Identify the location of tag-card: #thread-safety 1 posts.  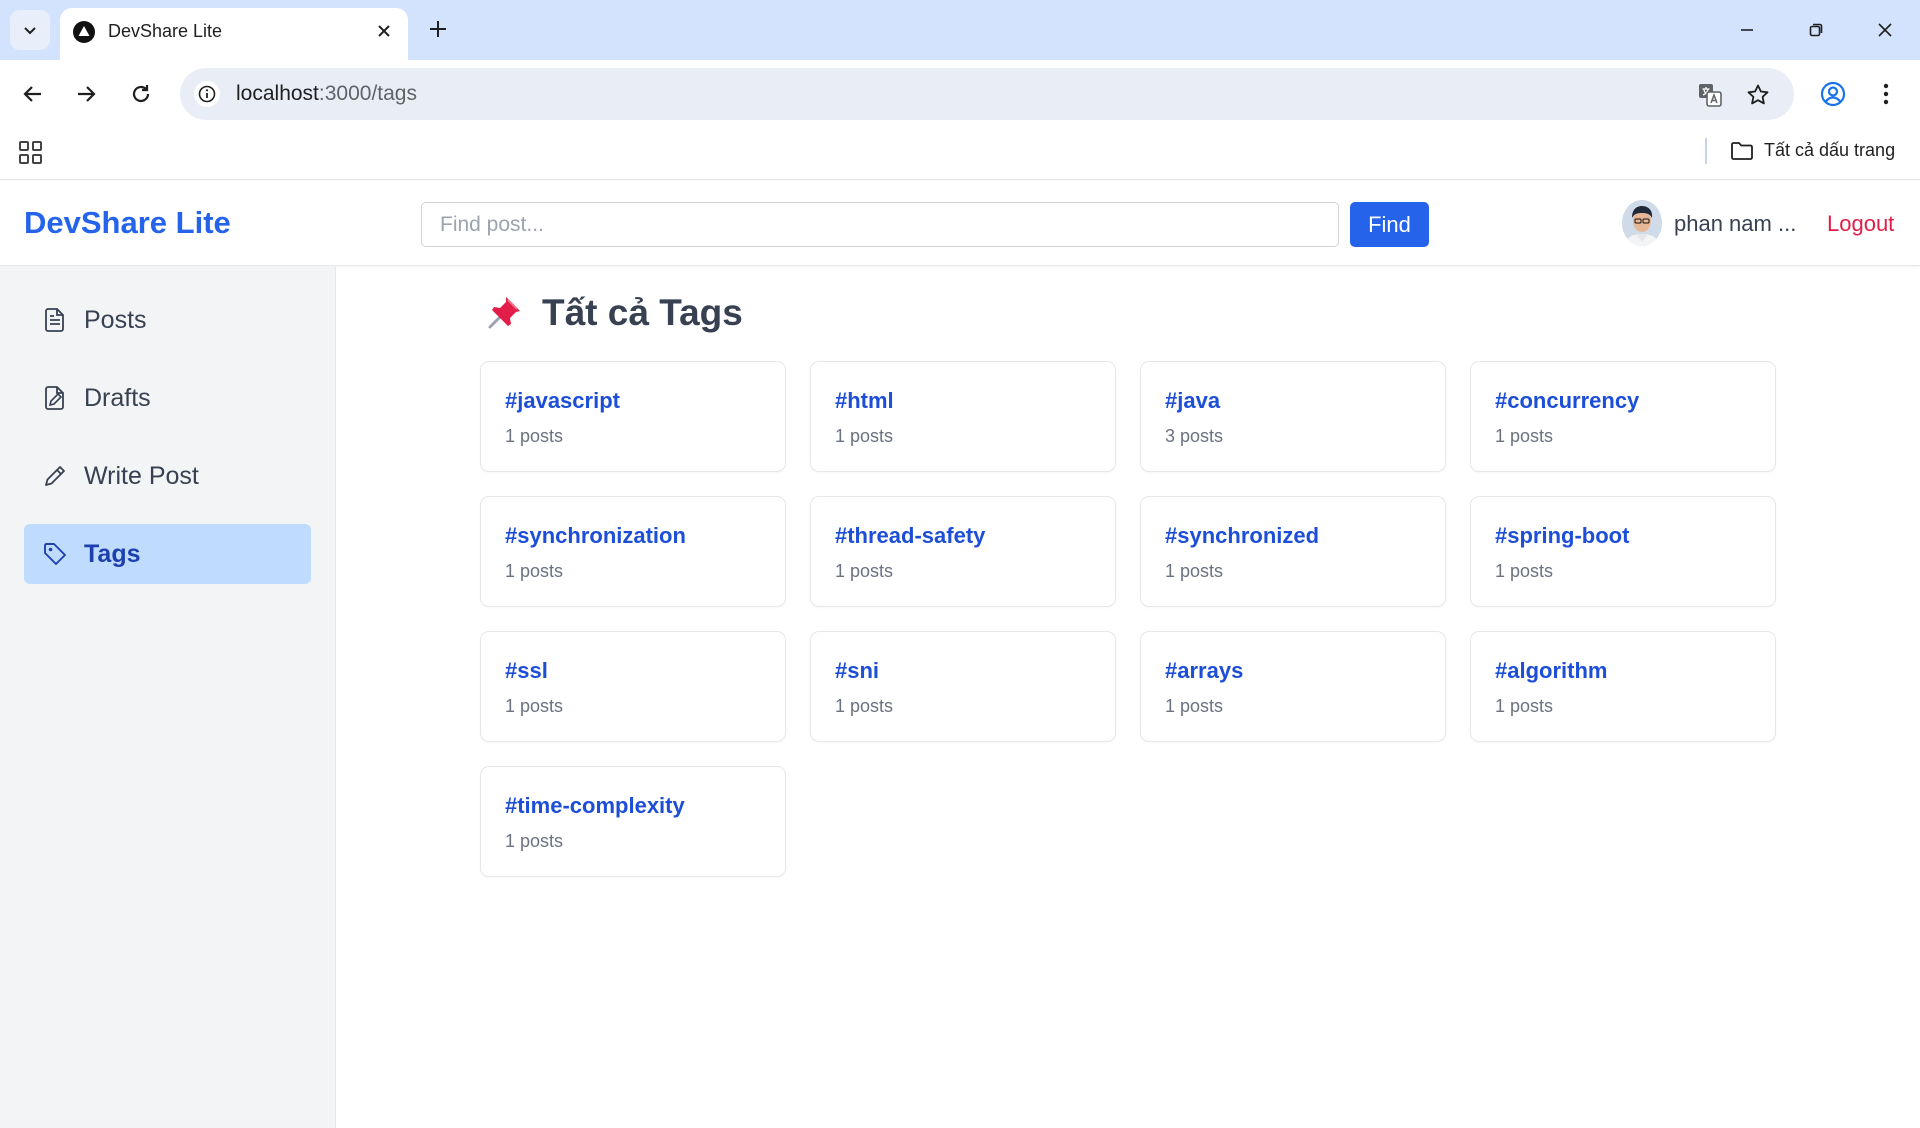
(963, 551).